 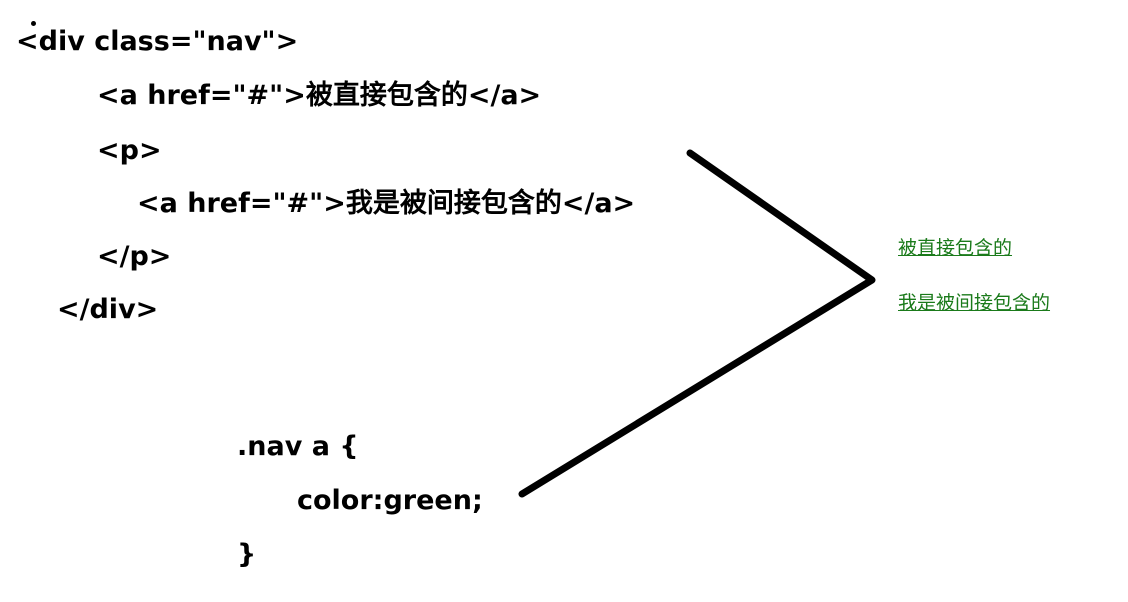 What do you see at coordinates (955, 248) in the screenshot?
I see `direct-link: 被直接包含的` at bounding box center [955, 248].